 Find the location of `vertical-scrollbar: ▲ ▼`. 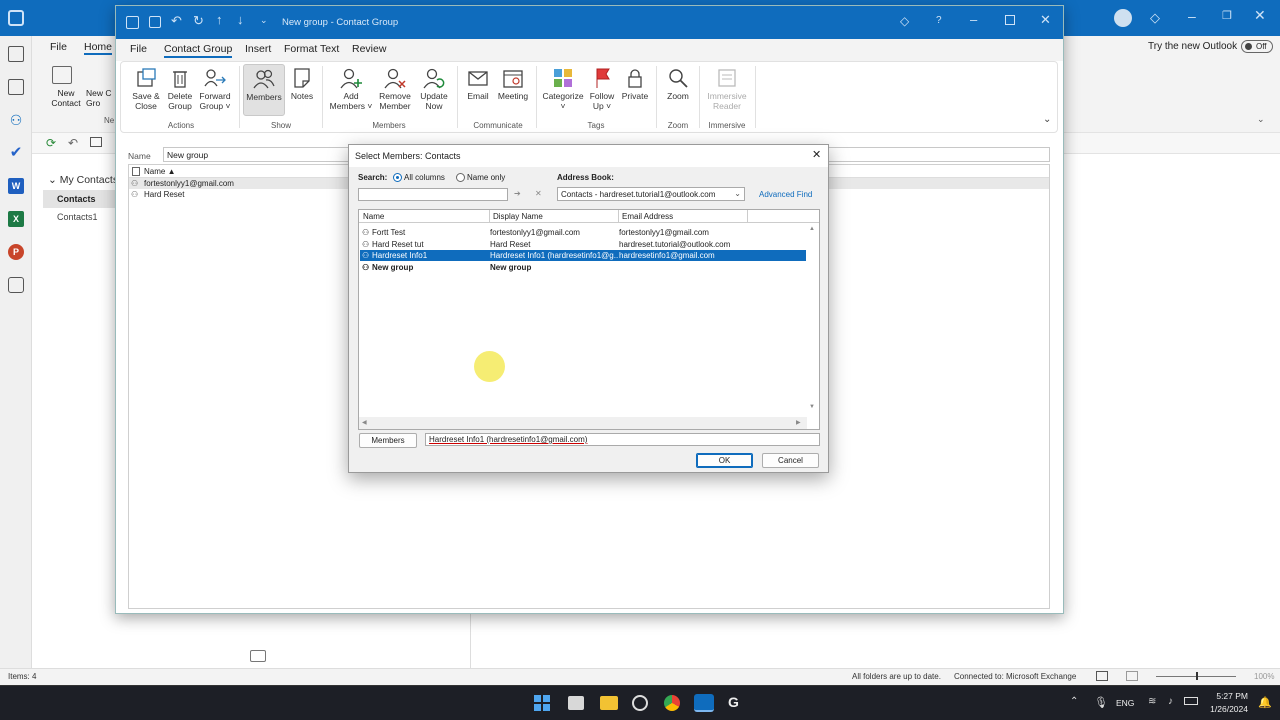

vertical-scrollbar: ▲ ▼ is located at coordinates (812, 320).